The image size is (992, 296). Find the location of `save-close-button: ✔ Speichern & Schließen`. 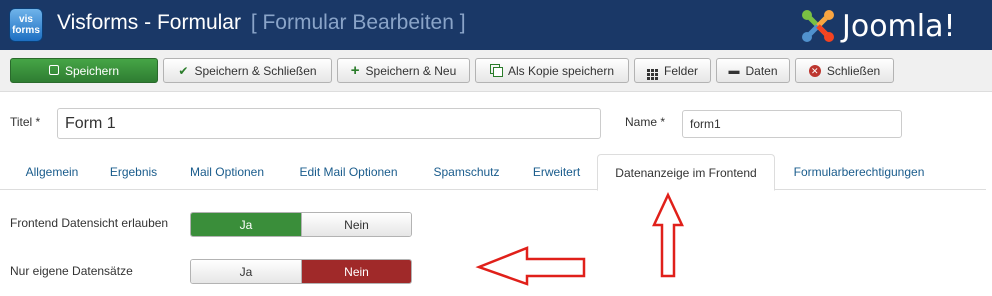

save-close-button: ✔ Speichern & Schließen is located at coordinates (247, 70).